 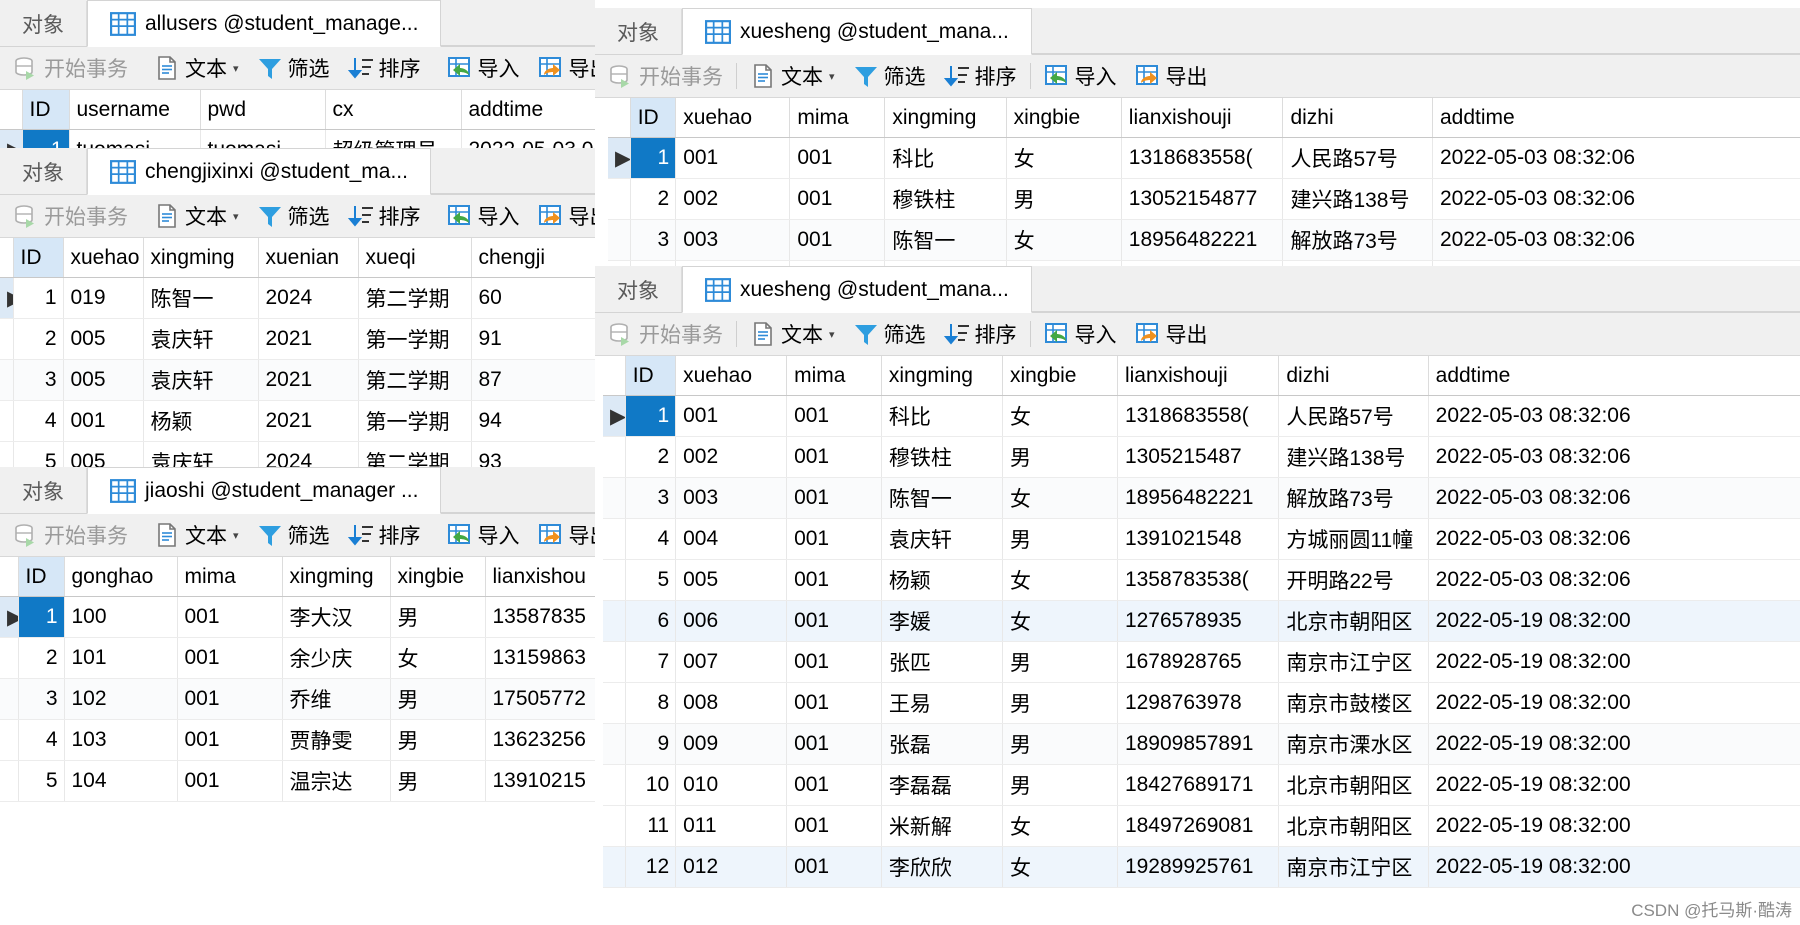 What do you see at coordinates (121, 658) in the screenshot?
I see `cell-gonghao: 101` at bounding box center [121, 658].